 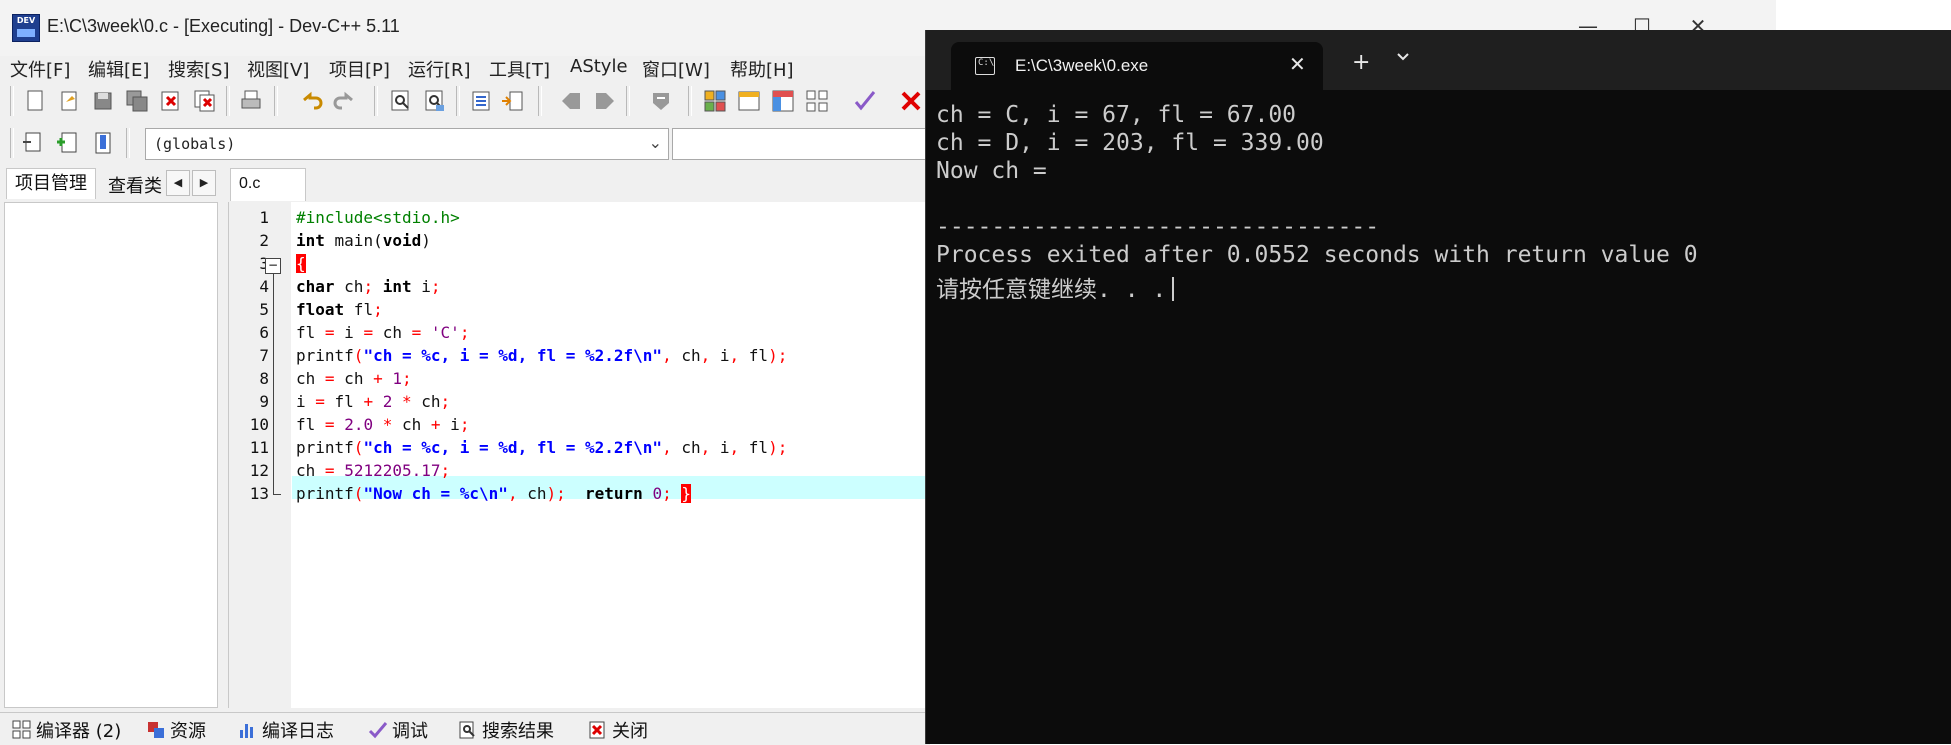 I want to click on line-number: 7, so click(x=264, y=355).